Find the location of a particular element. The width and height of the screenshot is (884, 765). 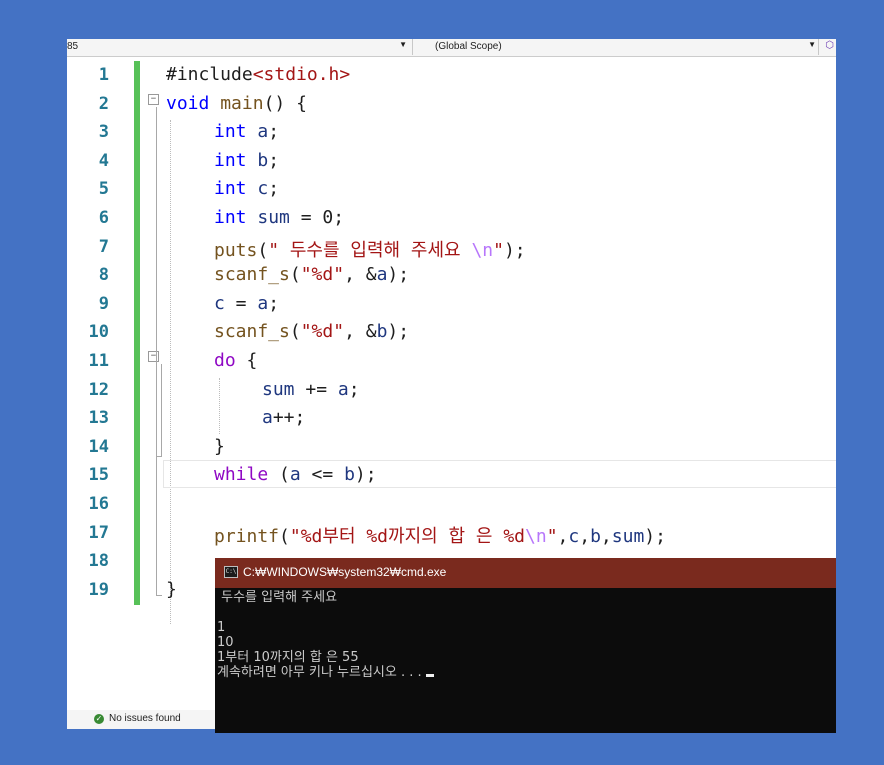

line-number: 8 is located at coordinates (103, 275).